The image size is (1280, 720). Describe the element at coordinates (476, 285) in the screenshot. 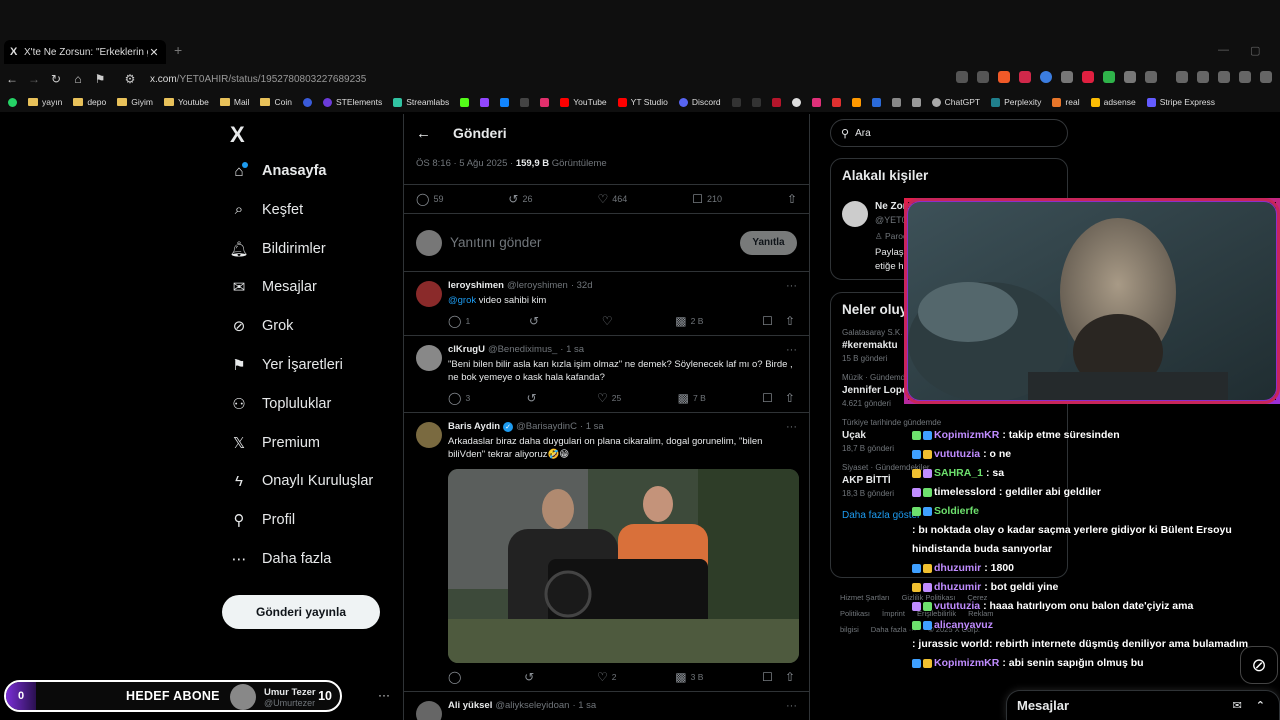

I see `tweet-author-name: leroyshimen` at that location.